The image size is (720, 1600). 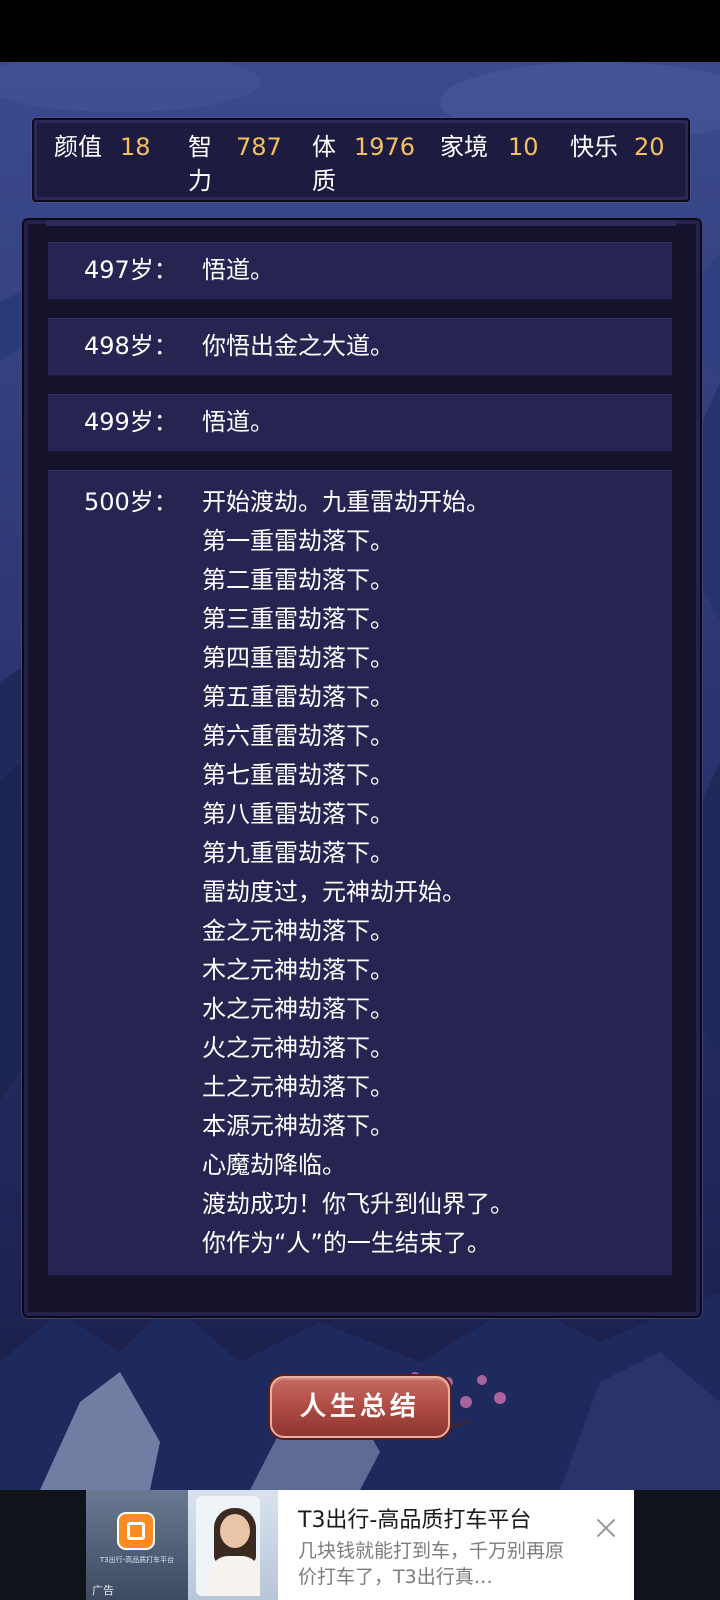 I want to click on person-face, so click(x=235, y=1531).